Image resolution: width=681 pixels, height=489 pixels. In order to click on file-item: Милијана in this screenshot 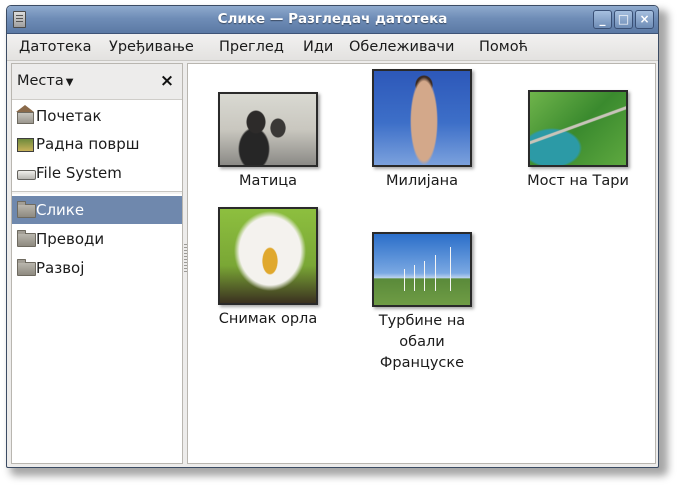, I will do `click(422, 130)`.